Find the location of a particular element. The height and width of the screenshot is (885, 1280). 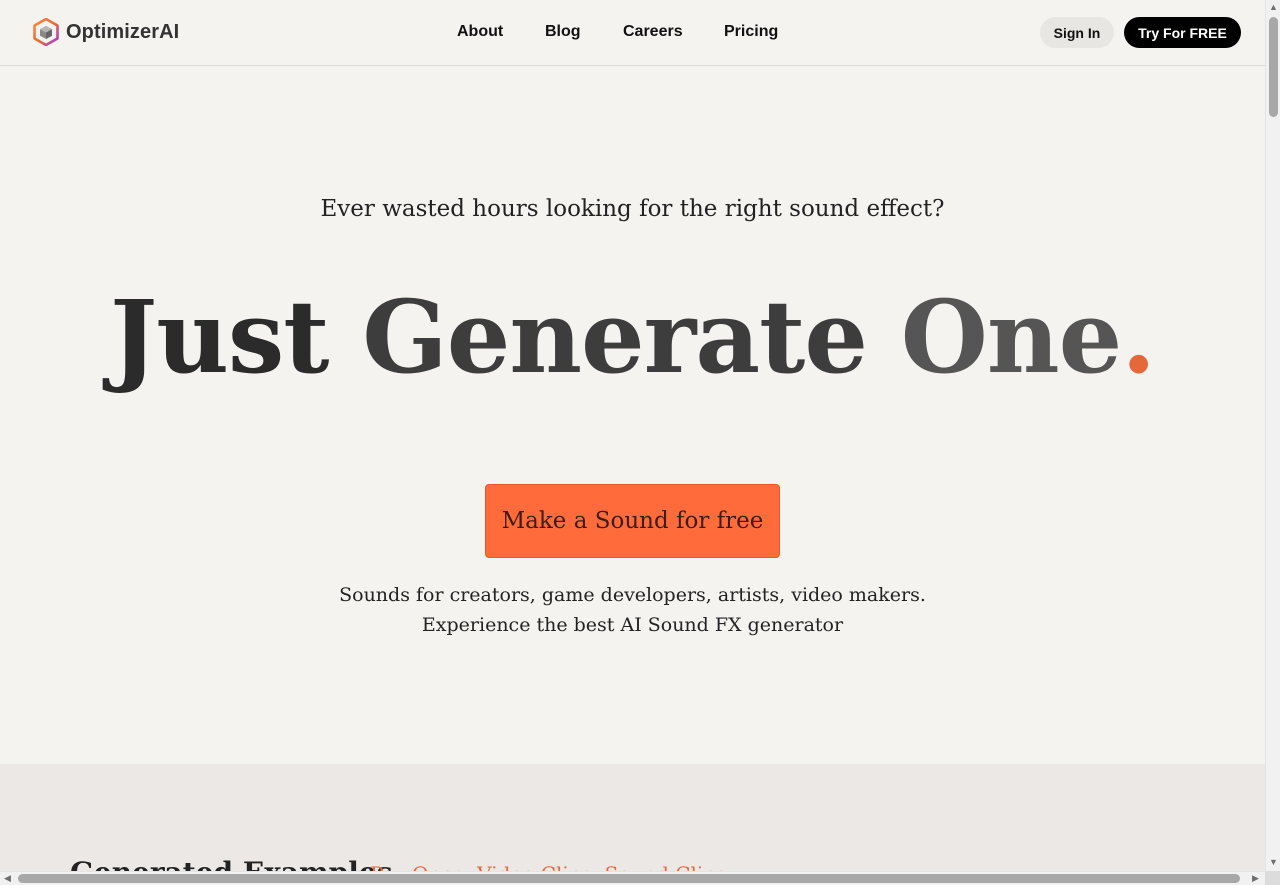

vertical-scrollbar: ▲ ▼ is located at coordinates (1272, 435).